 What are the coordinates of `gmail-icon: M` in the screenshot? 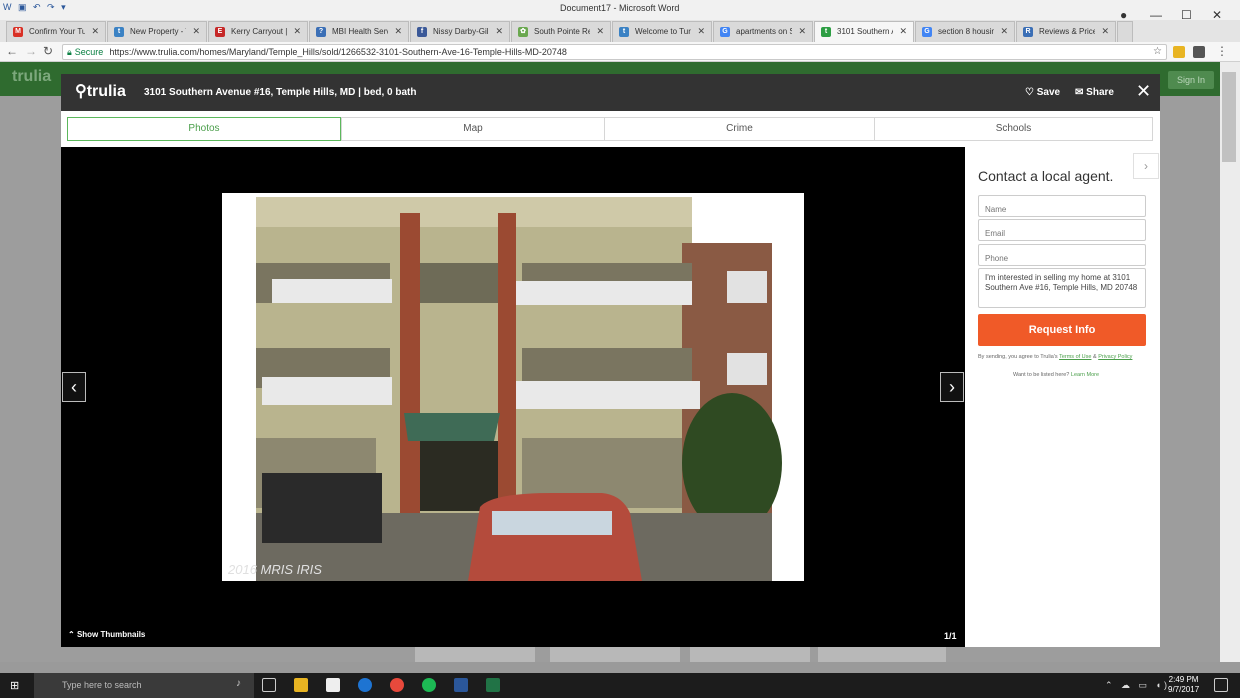 It's located at (18, 32).